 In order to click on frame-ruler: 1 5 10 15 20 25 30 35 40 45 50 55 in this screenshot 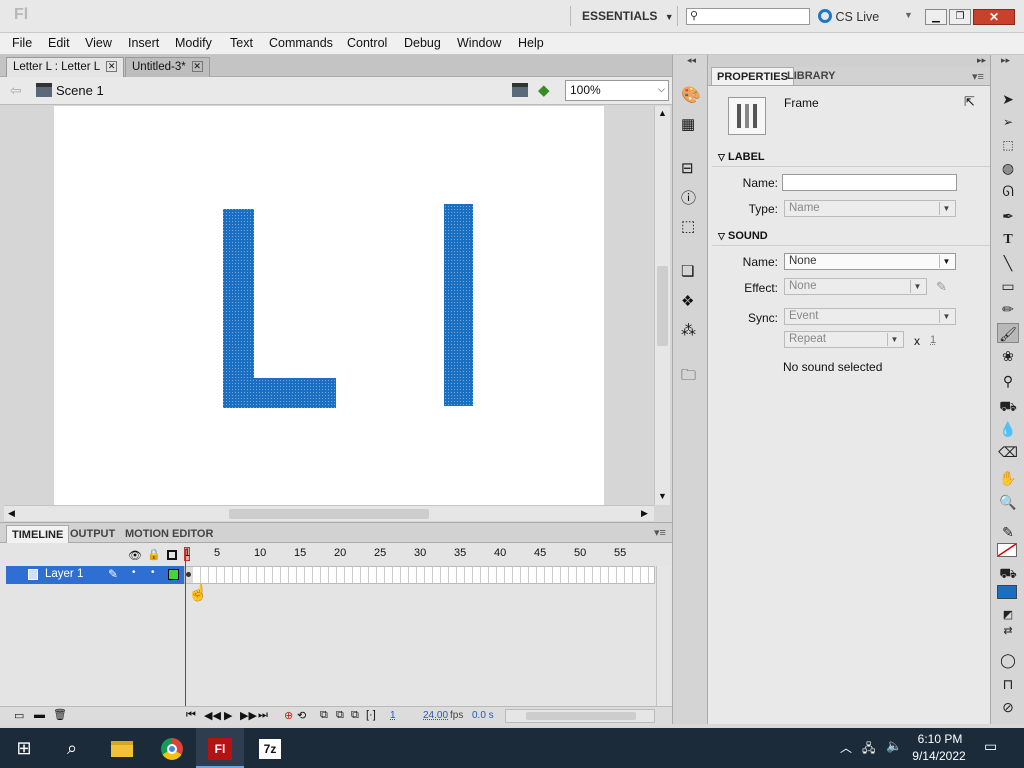, I will do `click(421, 554)`.